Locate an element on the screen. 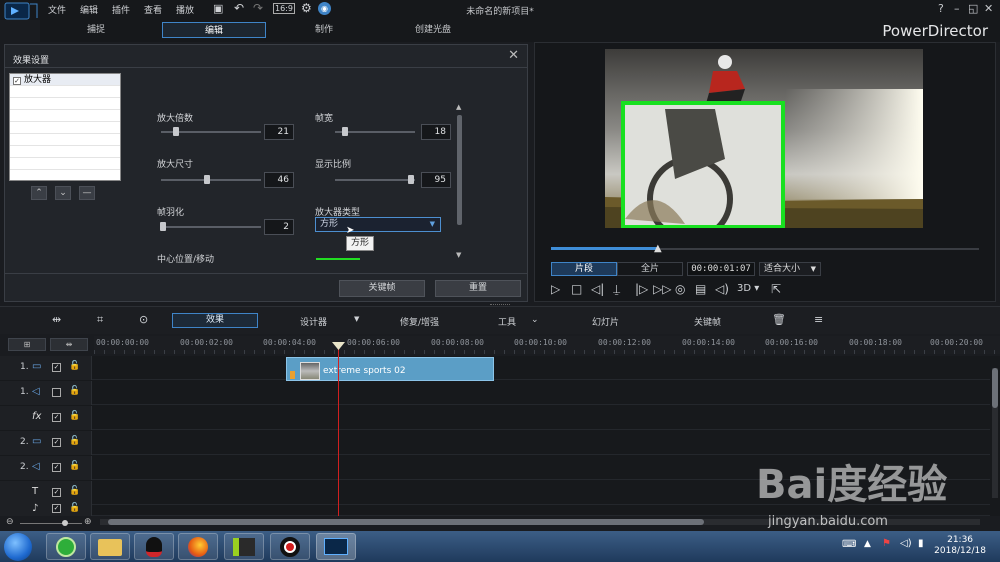 Image resolution: width=1000 pixels, height=562 pixels. aspect-ratio-field: 95 is located at coordinates (436, 180).